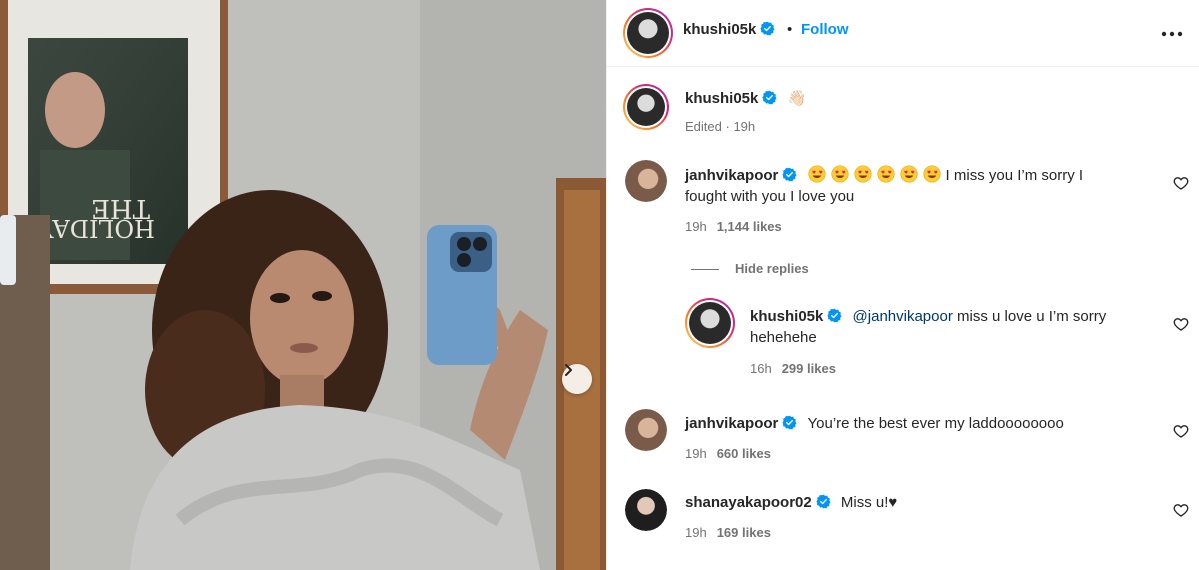  Describe the element at coordinates (646, 107) in the screenshot. I see `caption-avatar` at that location.